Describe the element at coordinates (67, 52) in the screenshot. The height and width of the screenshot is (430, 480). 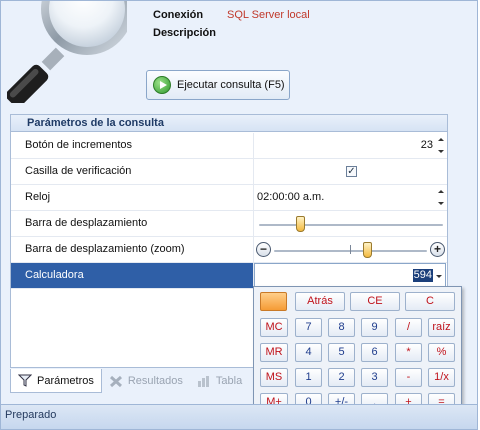
I see `magnifier-icon` at that location.